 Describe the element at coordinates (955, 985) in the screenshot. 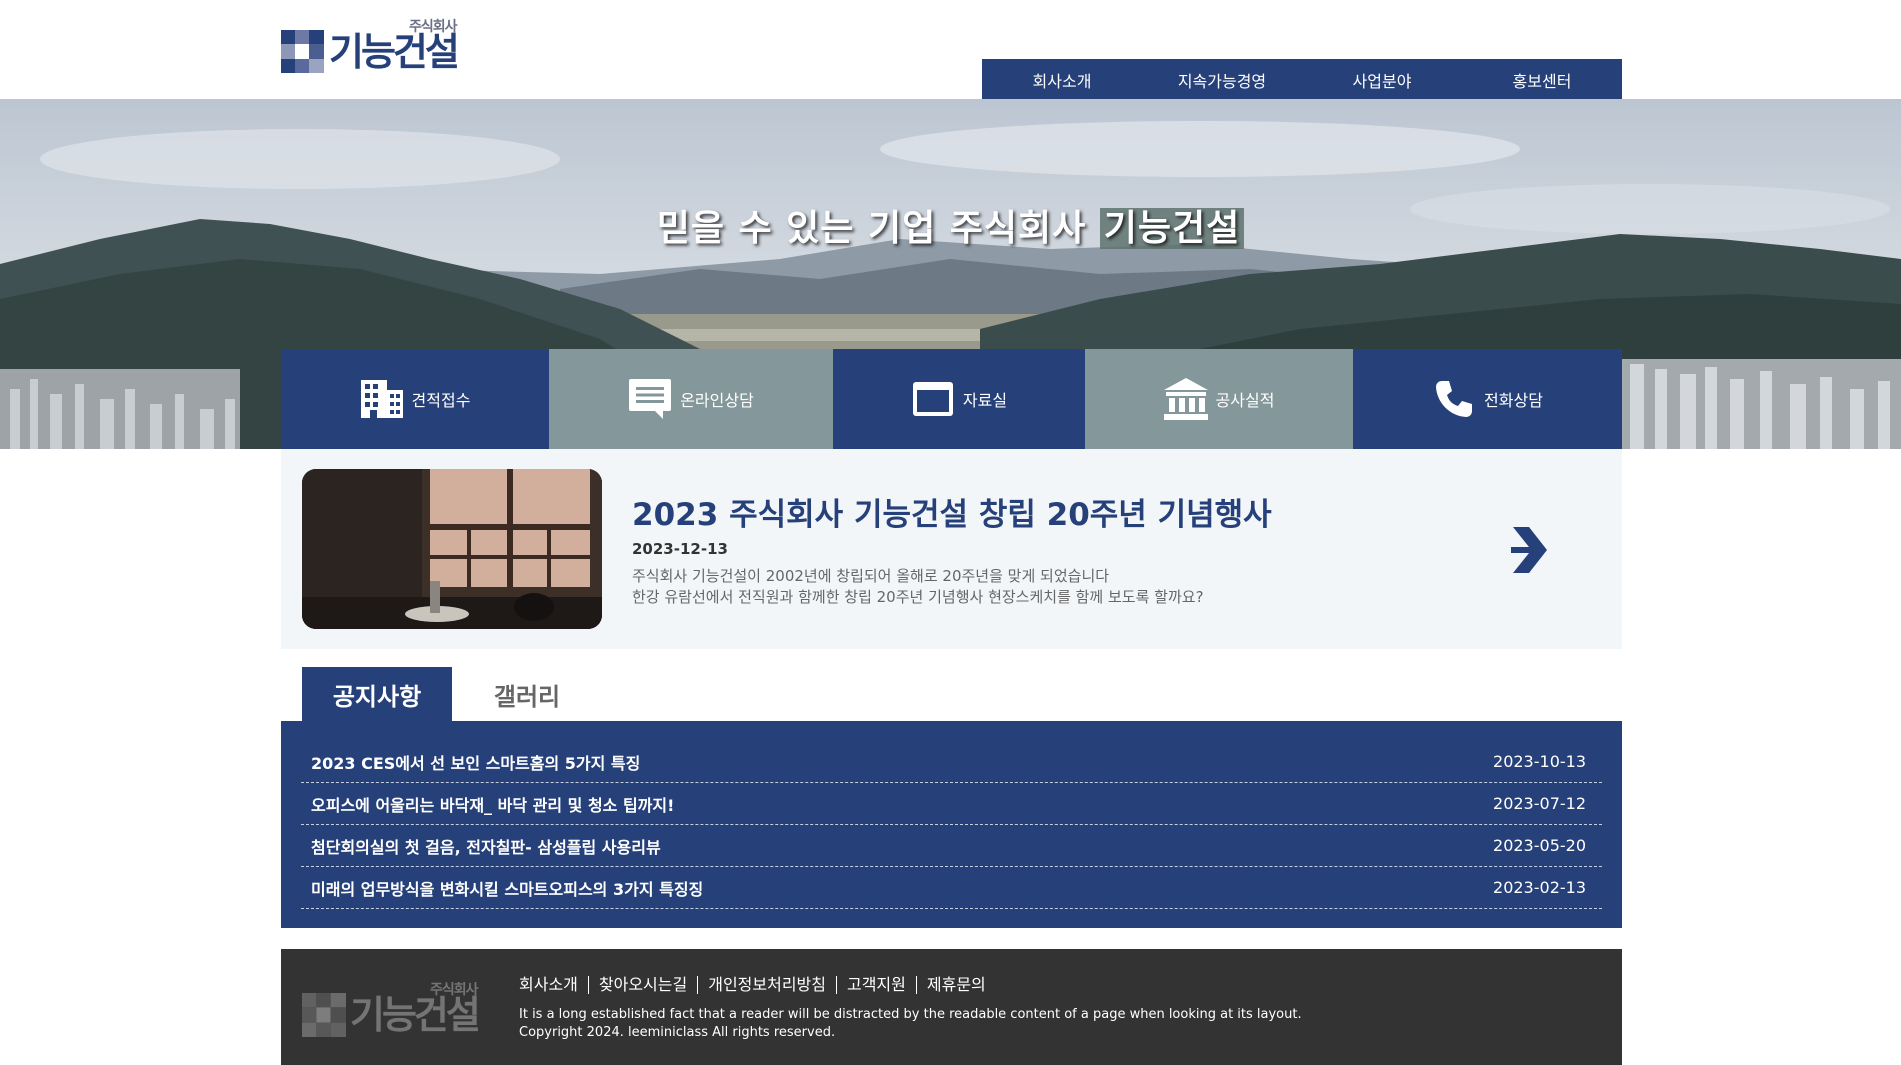

I see `footer-link-partnership: 제휴문의` at that location.